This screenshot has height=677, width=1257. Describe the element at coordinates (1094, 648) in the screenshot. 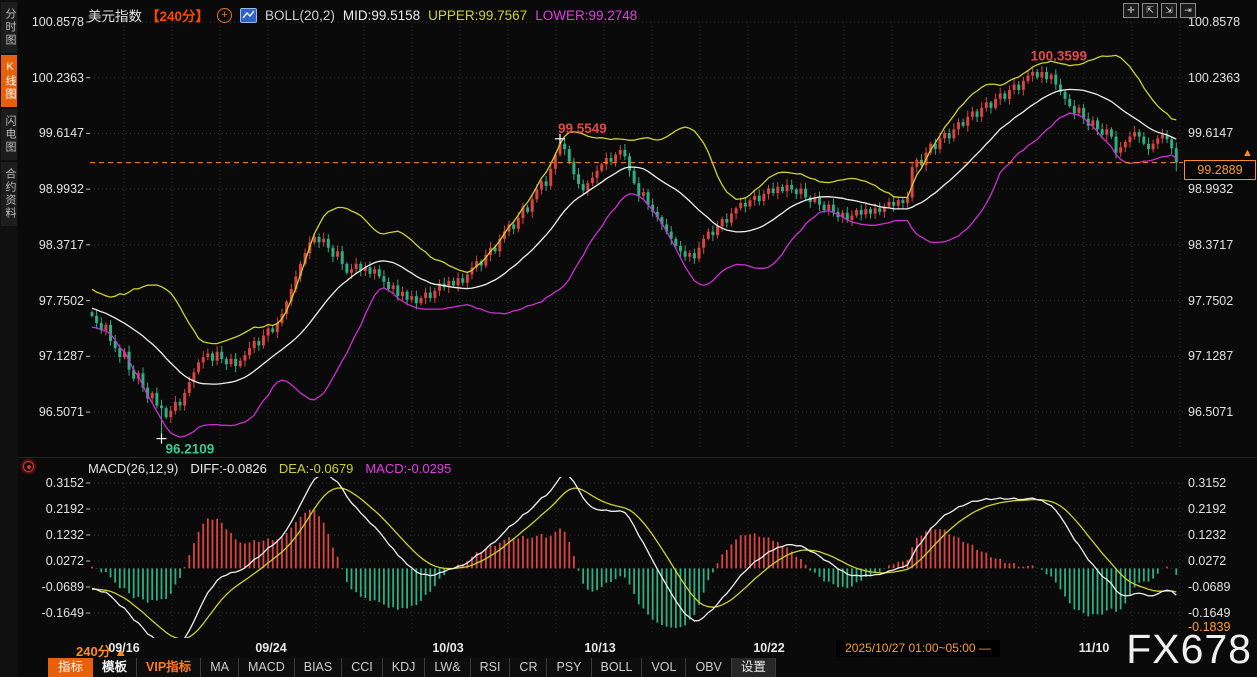

I see `x-axis-date-11-10: 11/10` at that location.